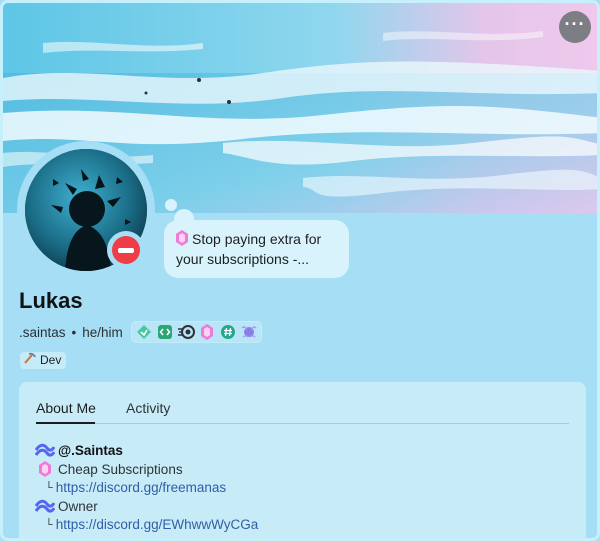  Describe the element at coordinates (120, 469) in the screenshot. I see `about-text: Cheap Subscriptions` at that location.